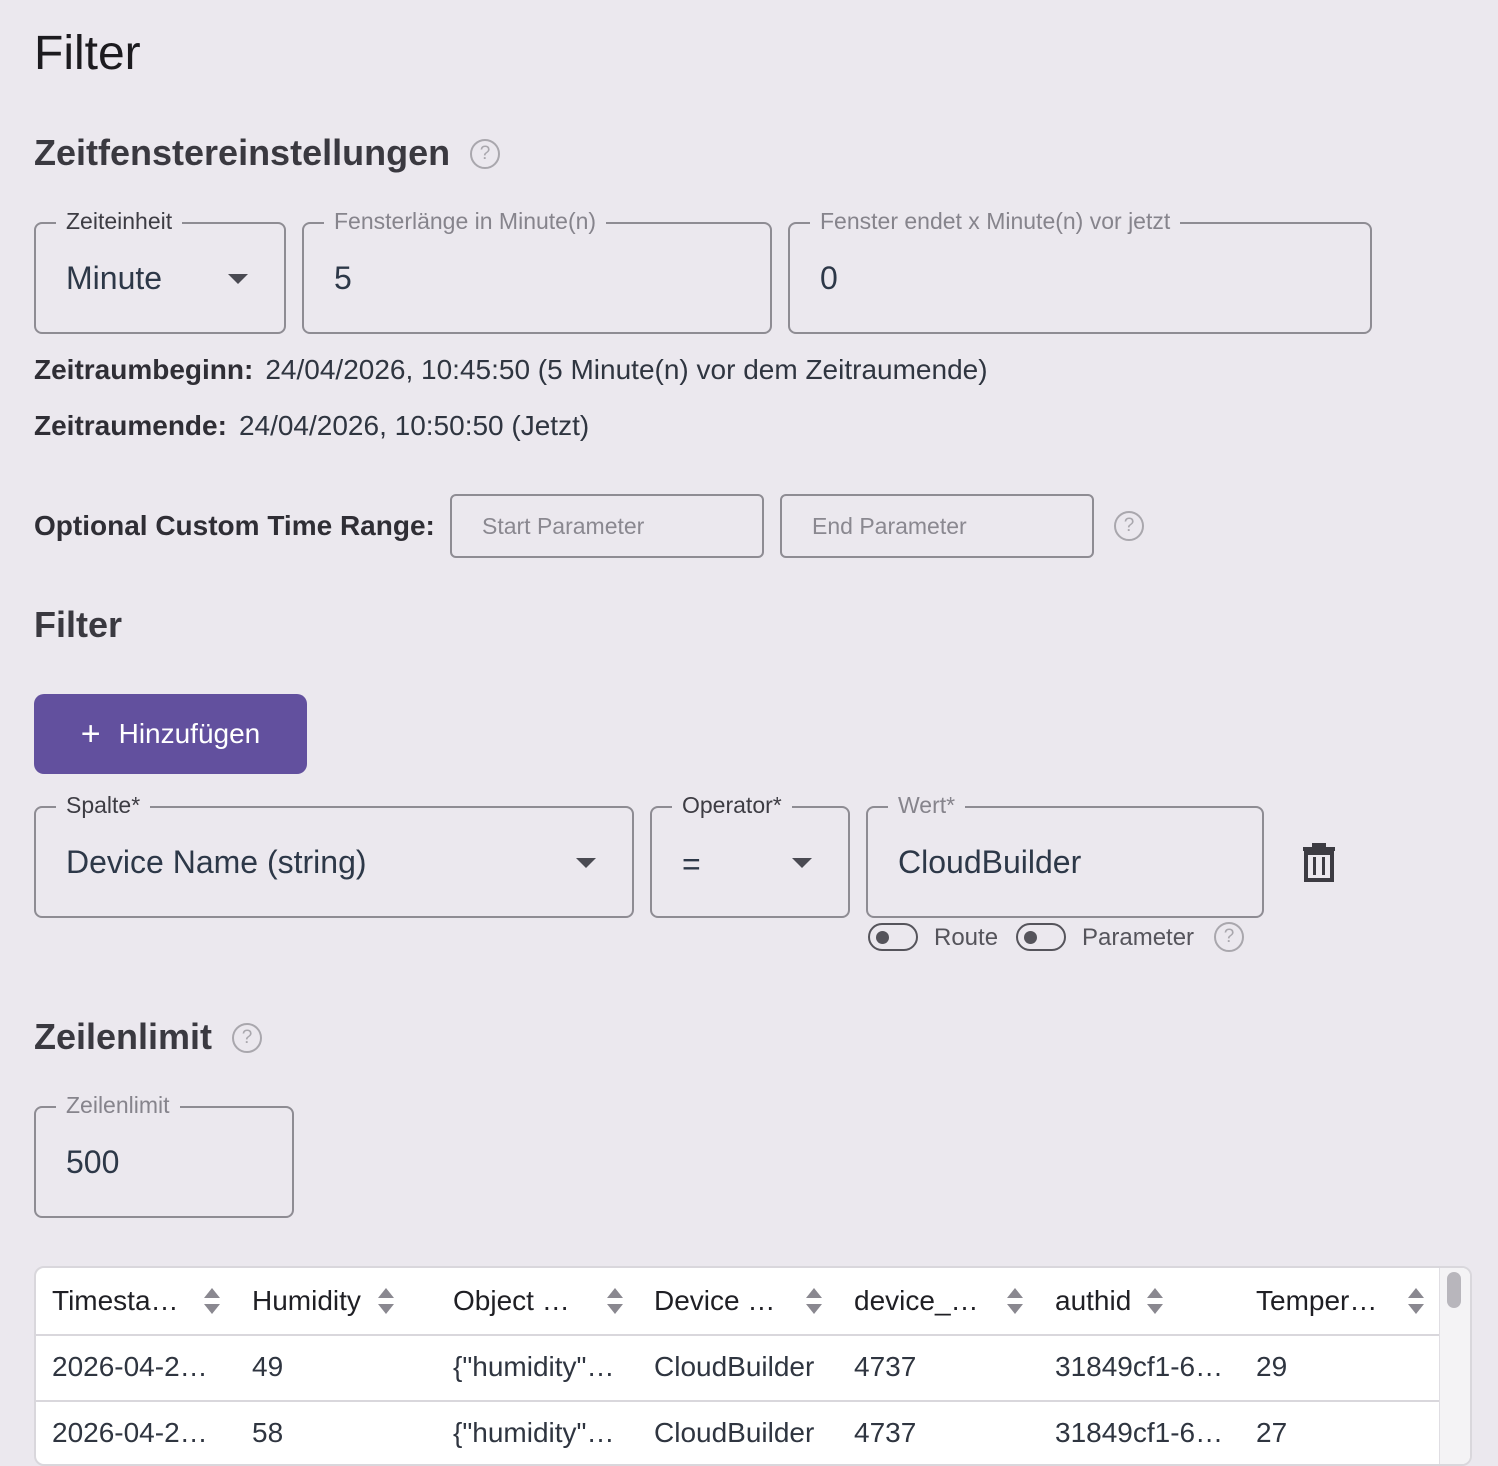  I want to click on window-offset-field: Fenster endet x Minute(n) vor jetzt 0, so click(1080, 271).